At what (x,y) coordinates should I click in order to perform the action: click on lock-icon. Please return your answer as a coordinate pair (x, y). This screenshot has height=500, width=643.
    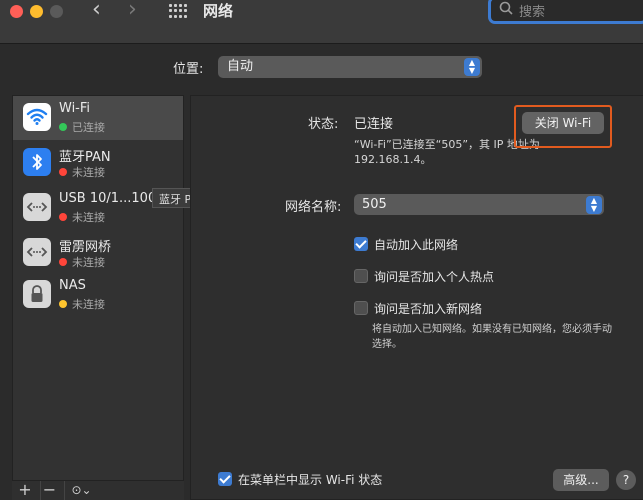
    Looking at the image, I should click on (37, 294).